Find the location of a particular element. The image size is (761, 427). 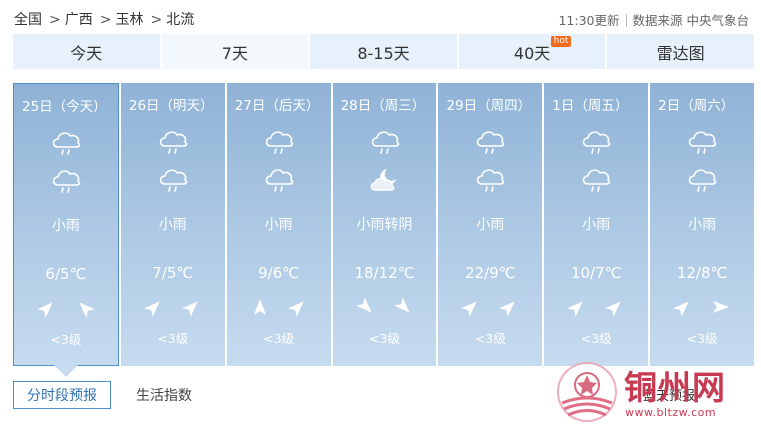

cloudy-night-icon is located at coordinates (385, 180).